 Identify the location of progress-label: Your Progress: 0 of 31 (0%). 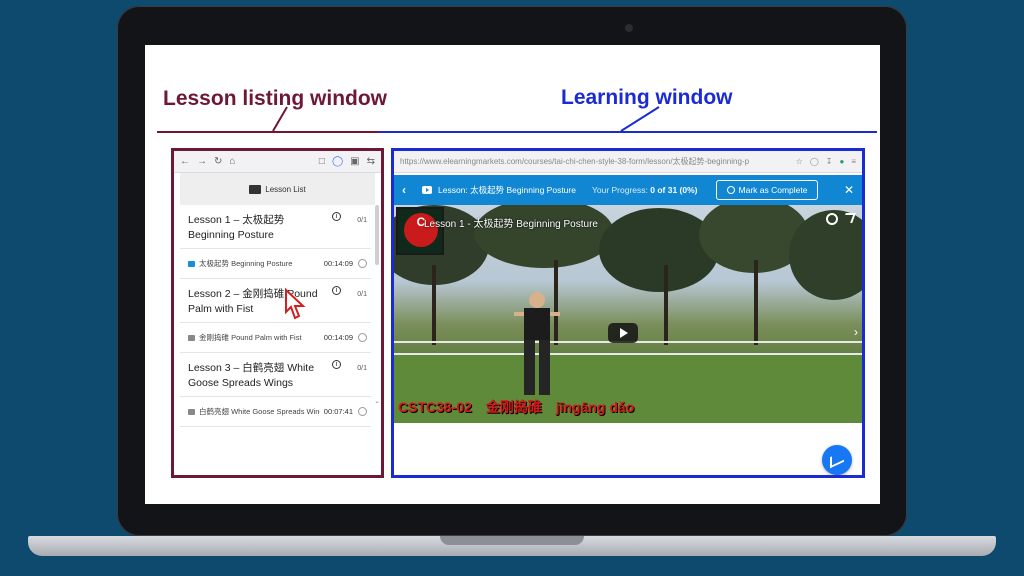
(644, 190).